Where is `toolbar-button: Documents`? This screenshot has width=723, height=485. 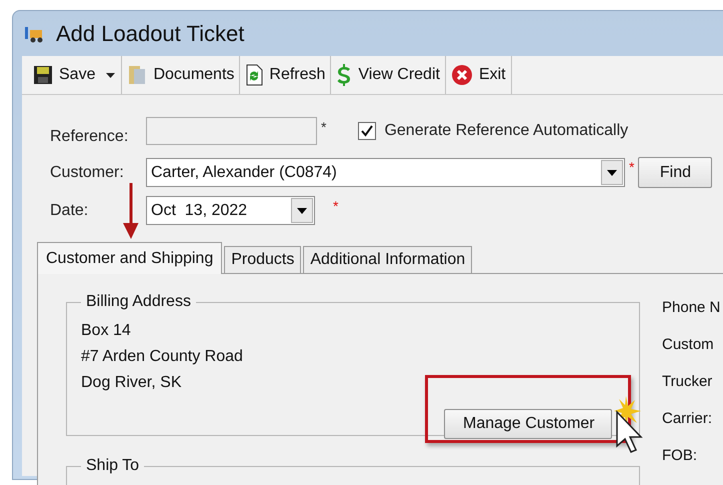 toolbar-button: Documents is located at coordinates (181, 75).